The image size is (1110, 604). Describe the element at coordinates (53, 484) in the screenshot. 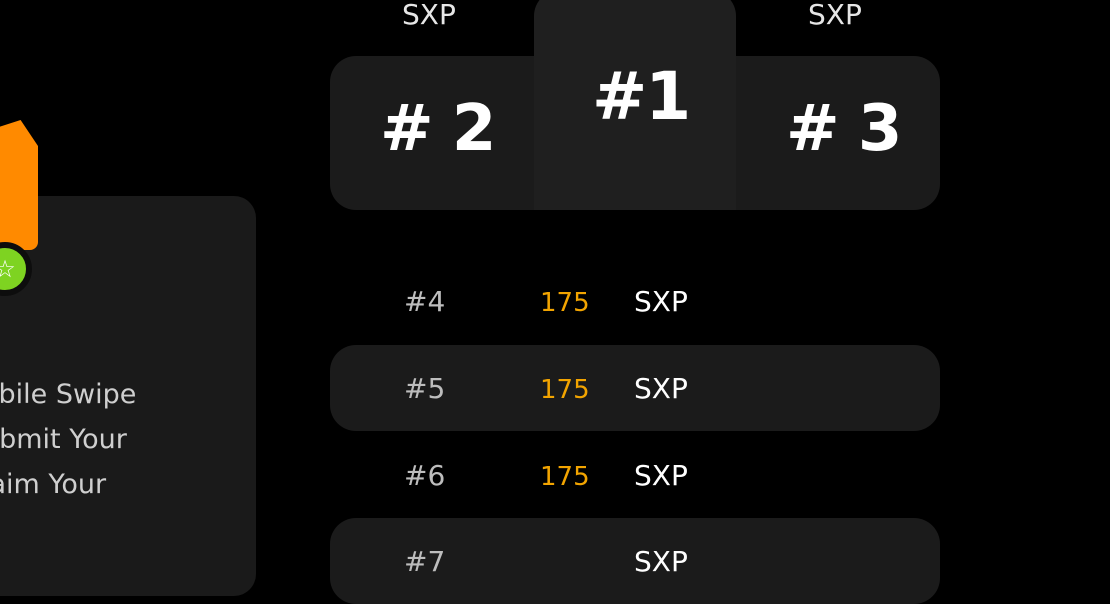

I see `info-line-3: laim Your` at that location.